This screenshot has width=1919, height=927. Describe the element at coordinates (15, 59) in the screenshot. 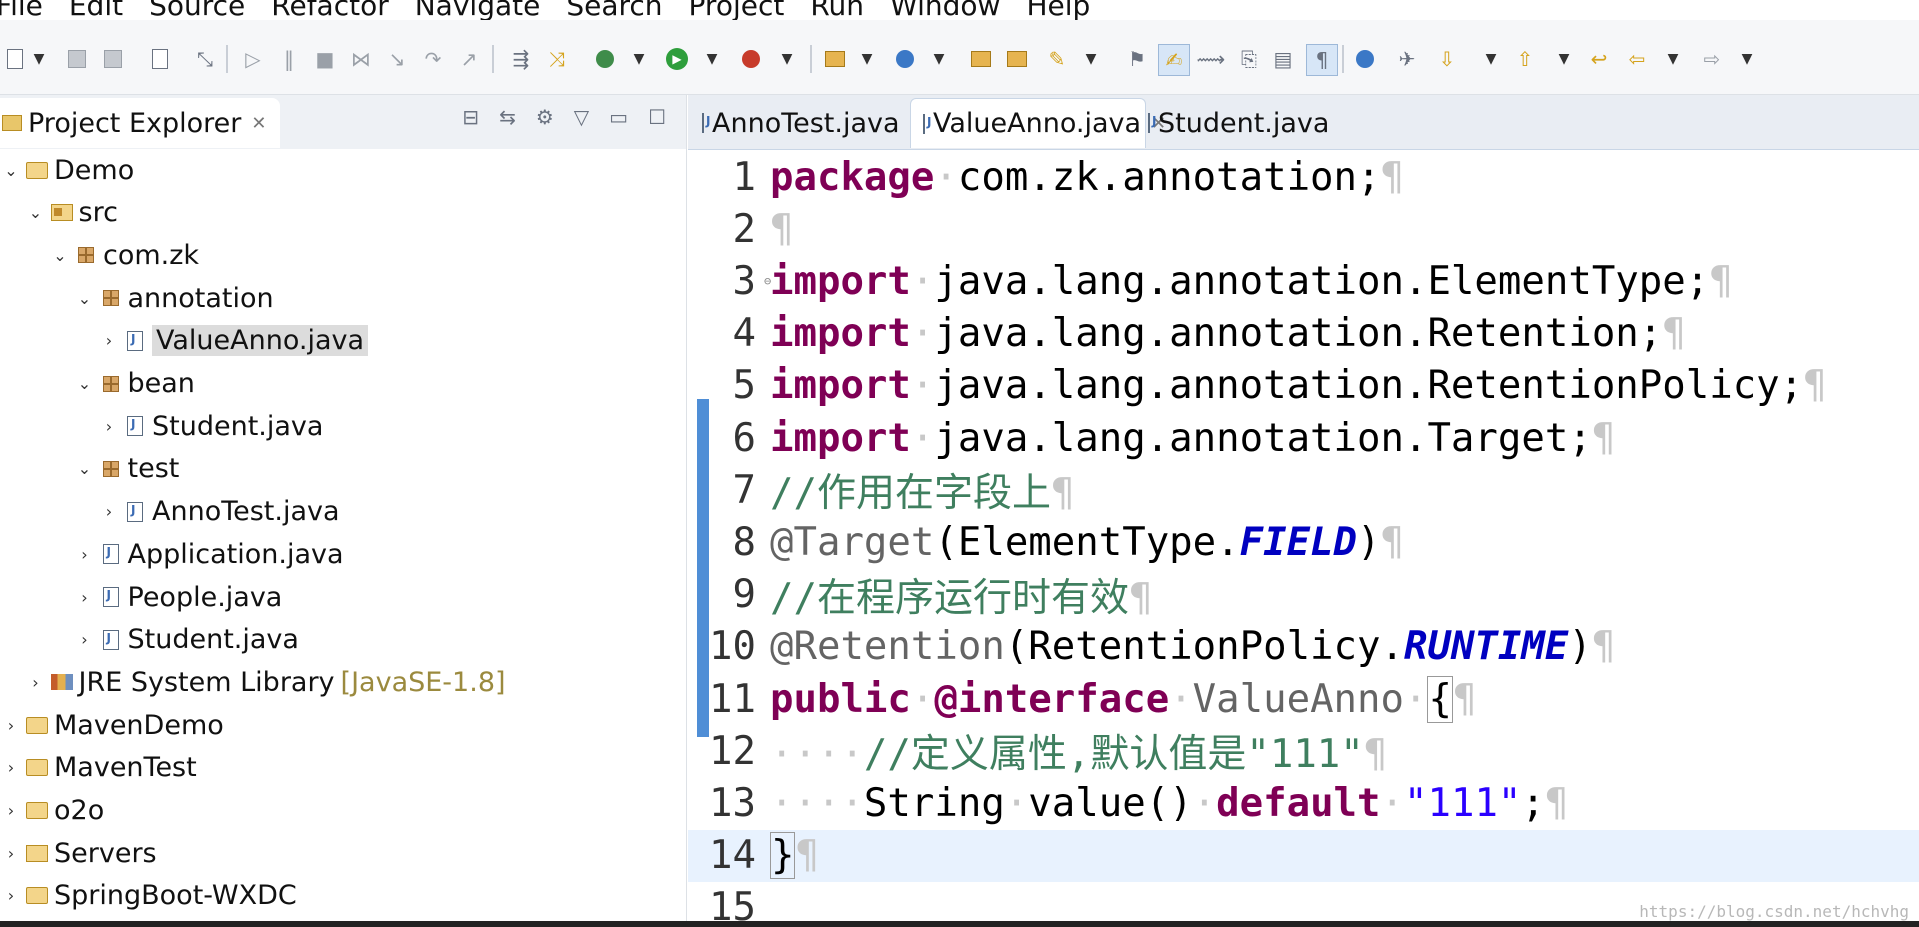

I see `new-icon` at that location.